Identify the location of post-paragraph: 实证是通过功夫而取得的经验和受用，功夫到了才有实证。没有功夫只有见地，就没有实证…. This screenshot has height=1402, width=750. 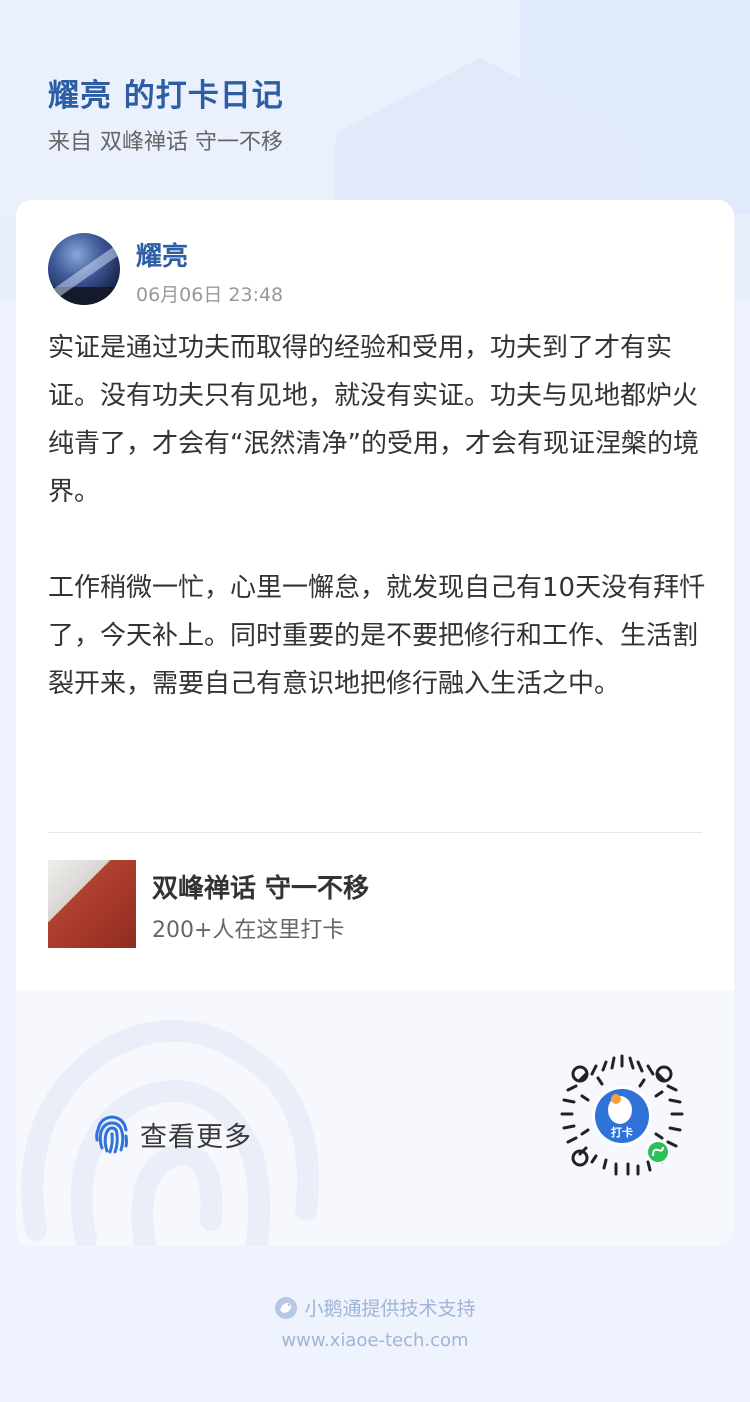
(373, 420).